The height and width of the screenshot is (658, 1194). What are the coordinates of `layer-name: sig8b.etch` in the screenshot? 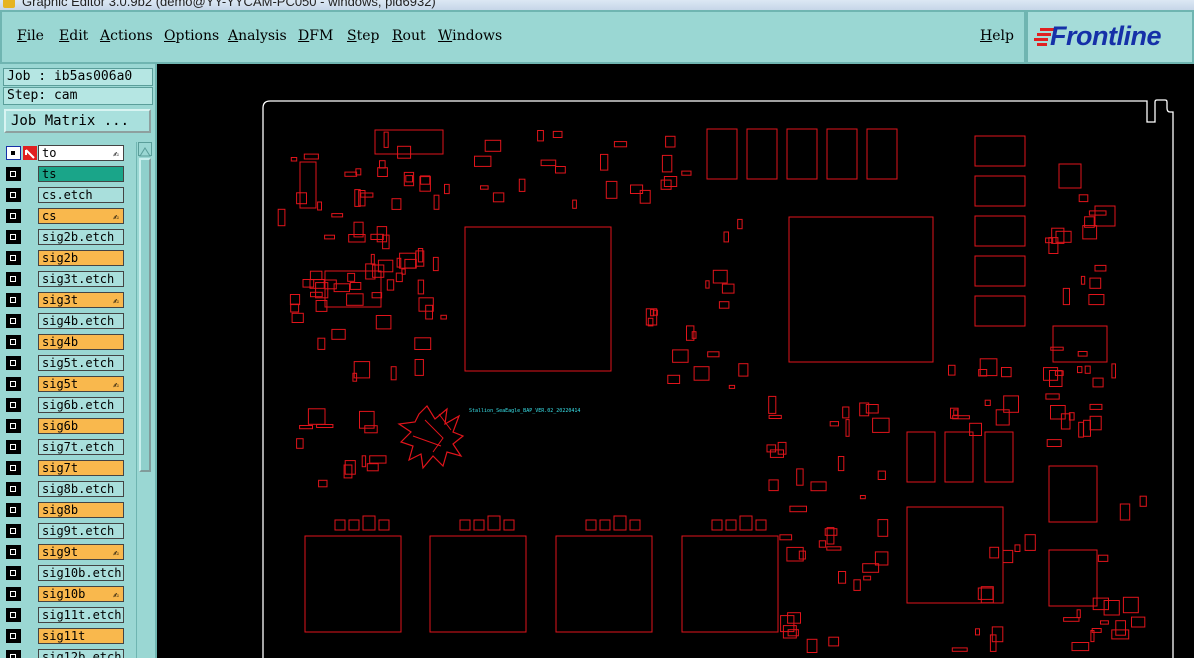 It's located at (81, 489).